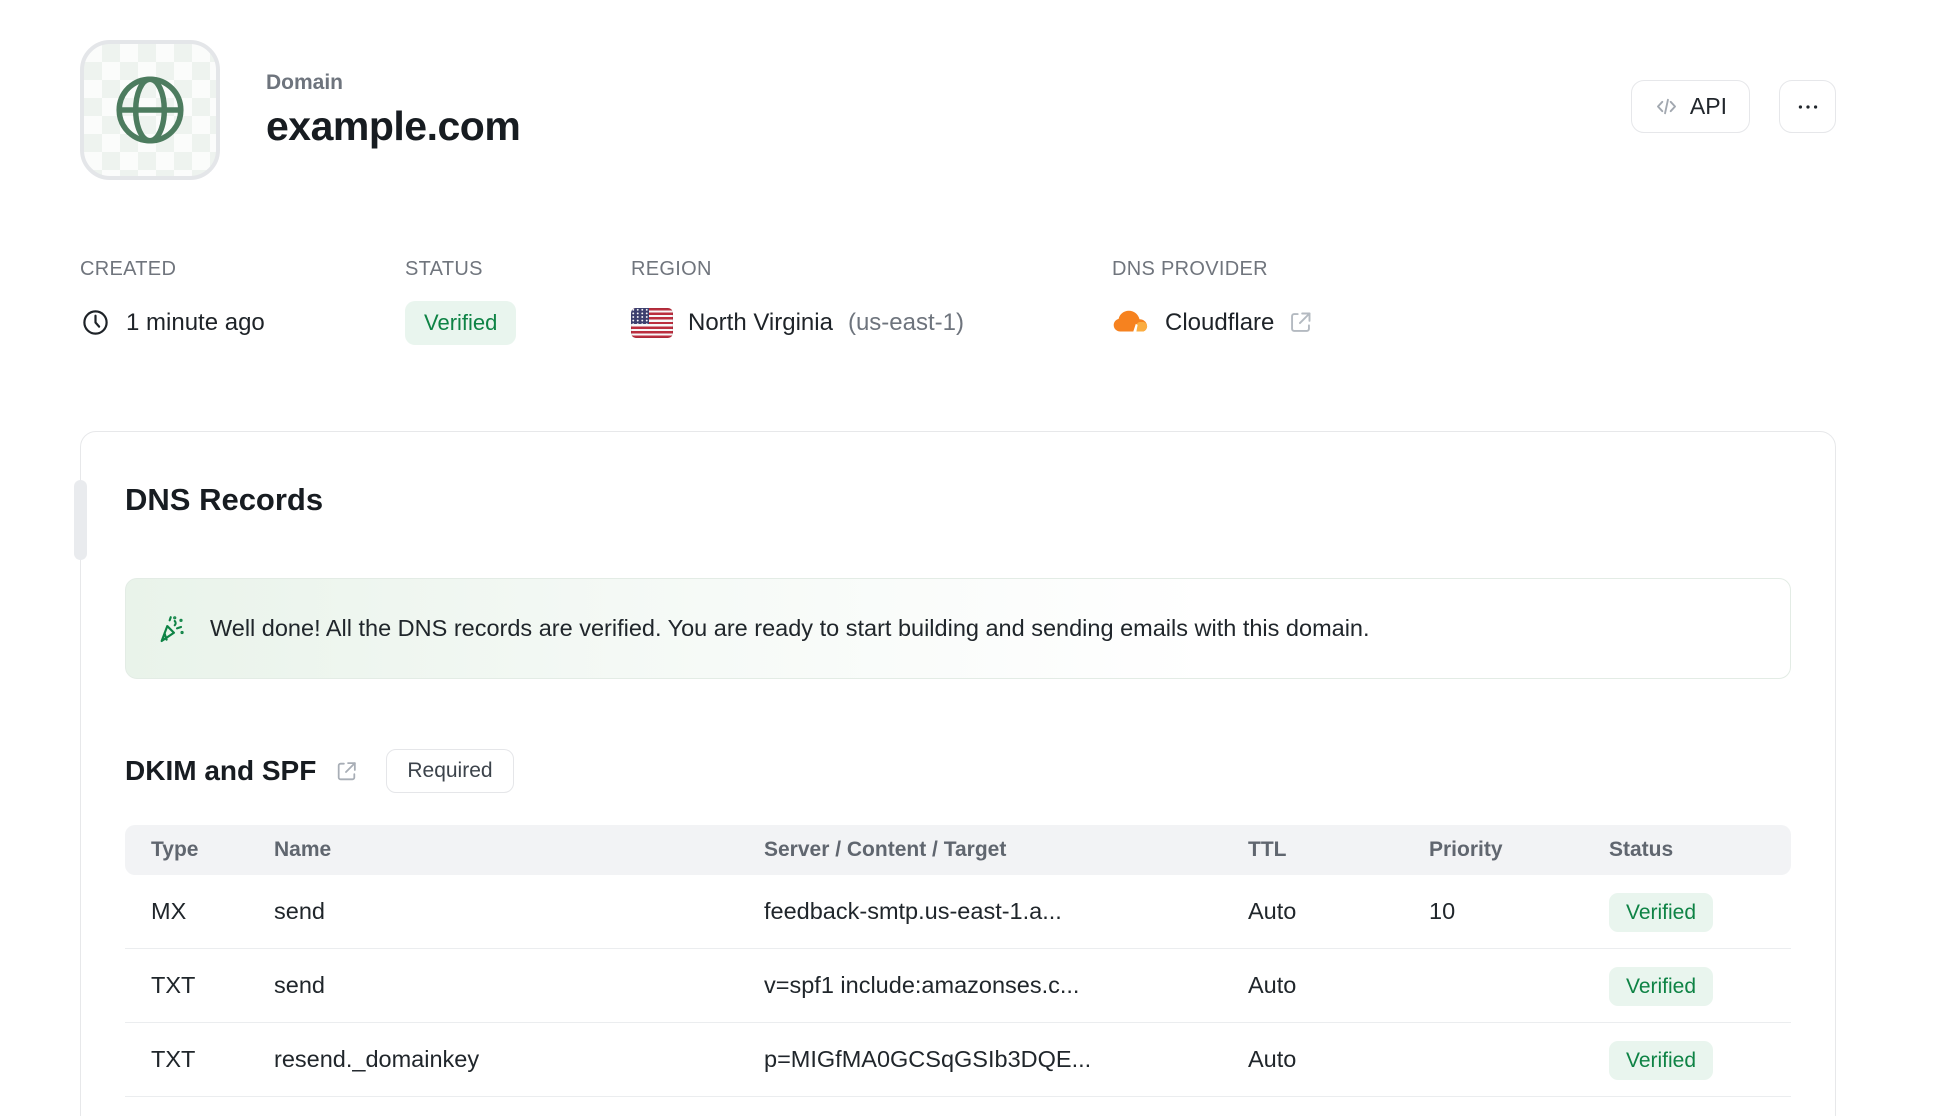 The image size is (1944, 1116). What do you see at coordinates (242, 301) in the screenshot?
I see `meta-created: CREATED 1 minute ago` at bounding box center [242, 301].